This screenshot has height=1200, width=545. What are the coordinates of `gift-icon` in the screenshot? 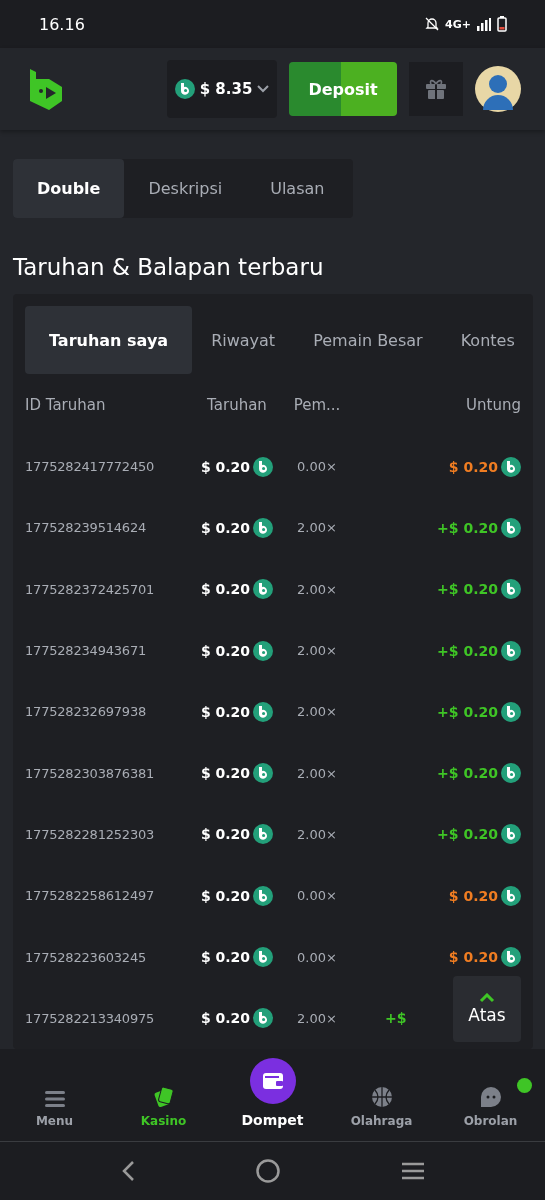 It's located at (436, 89).